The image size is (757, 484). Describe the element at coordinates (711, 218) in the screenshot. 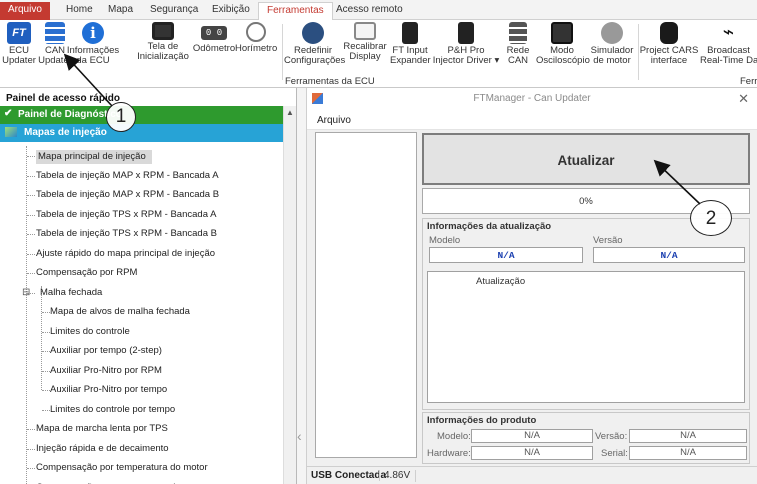

I see `callout-2: 2` at that location.